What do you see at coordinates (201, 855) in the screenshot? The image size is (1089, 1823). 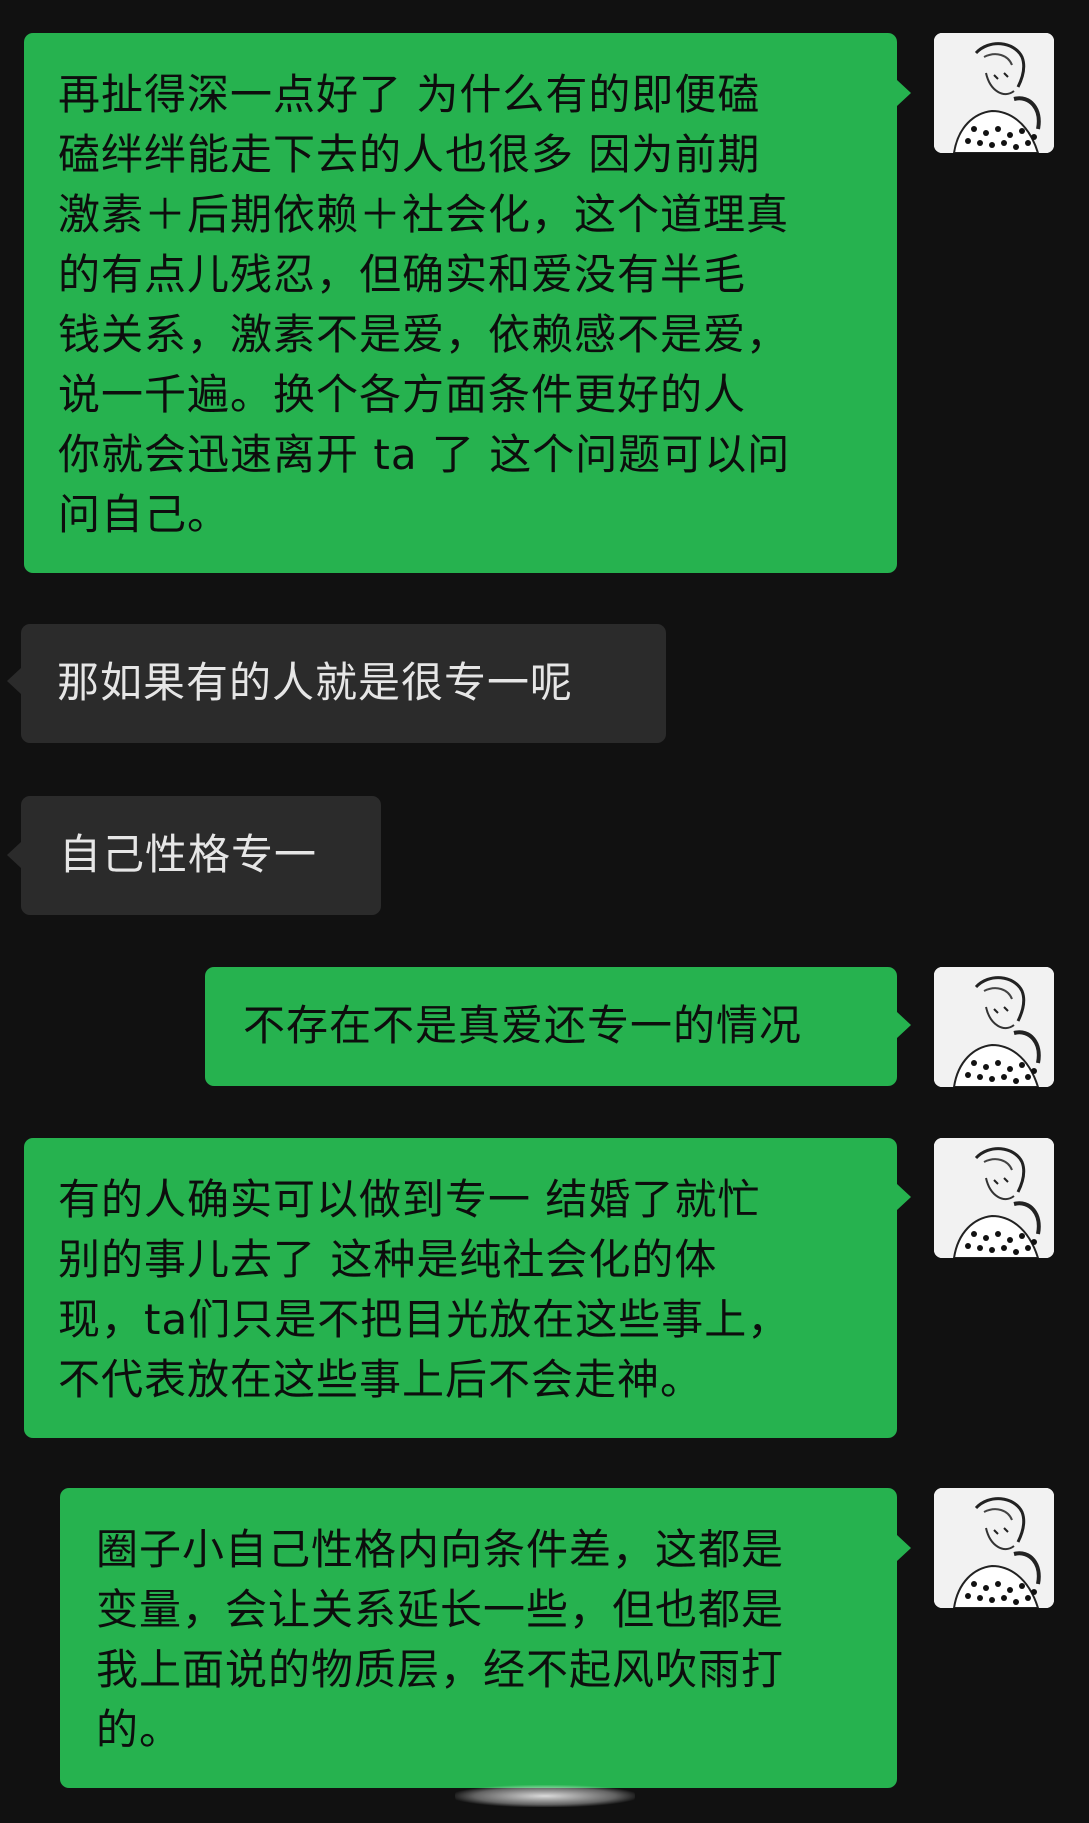 I see `message-bubble-incoming: 自己性格专一` at bounding box center [201, 855].